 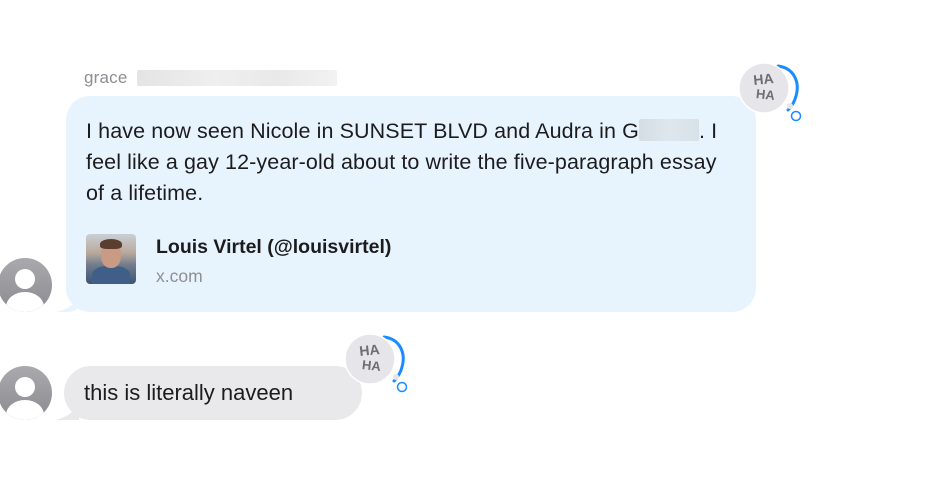 I want to click on link-preview-title: Louis Virtel (@louisvirtel), so click(x=274, y=247).